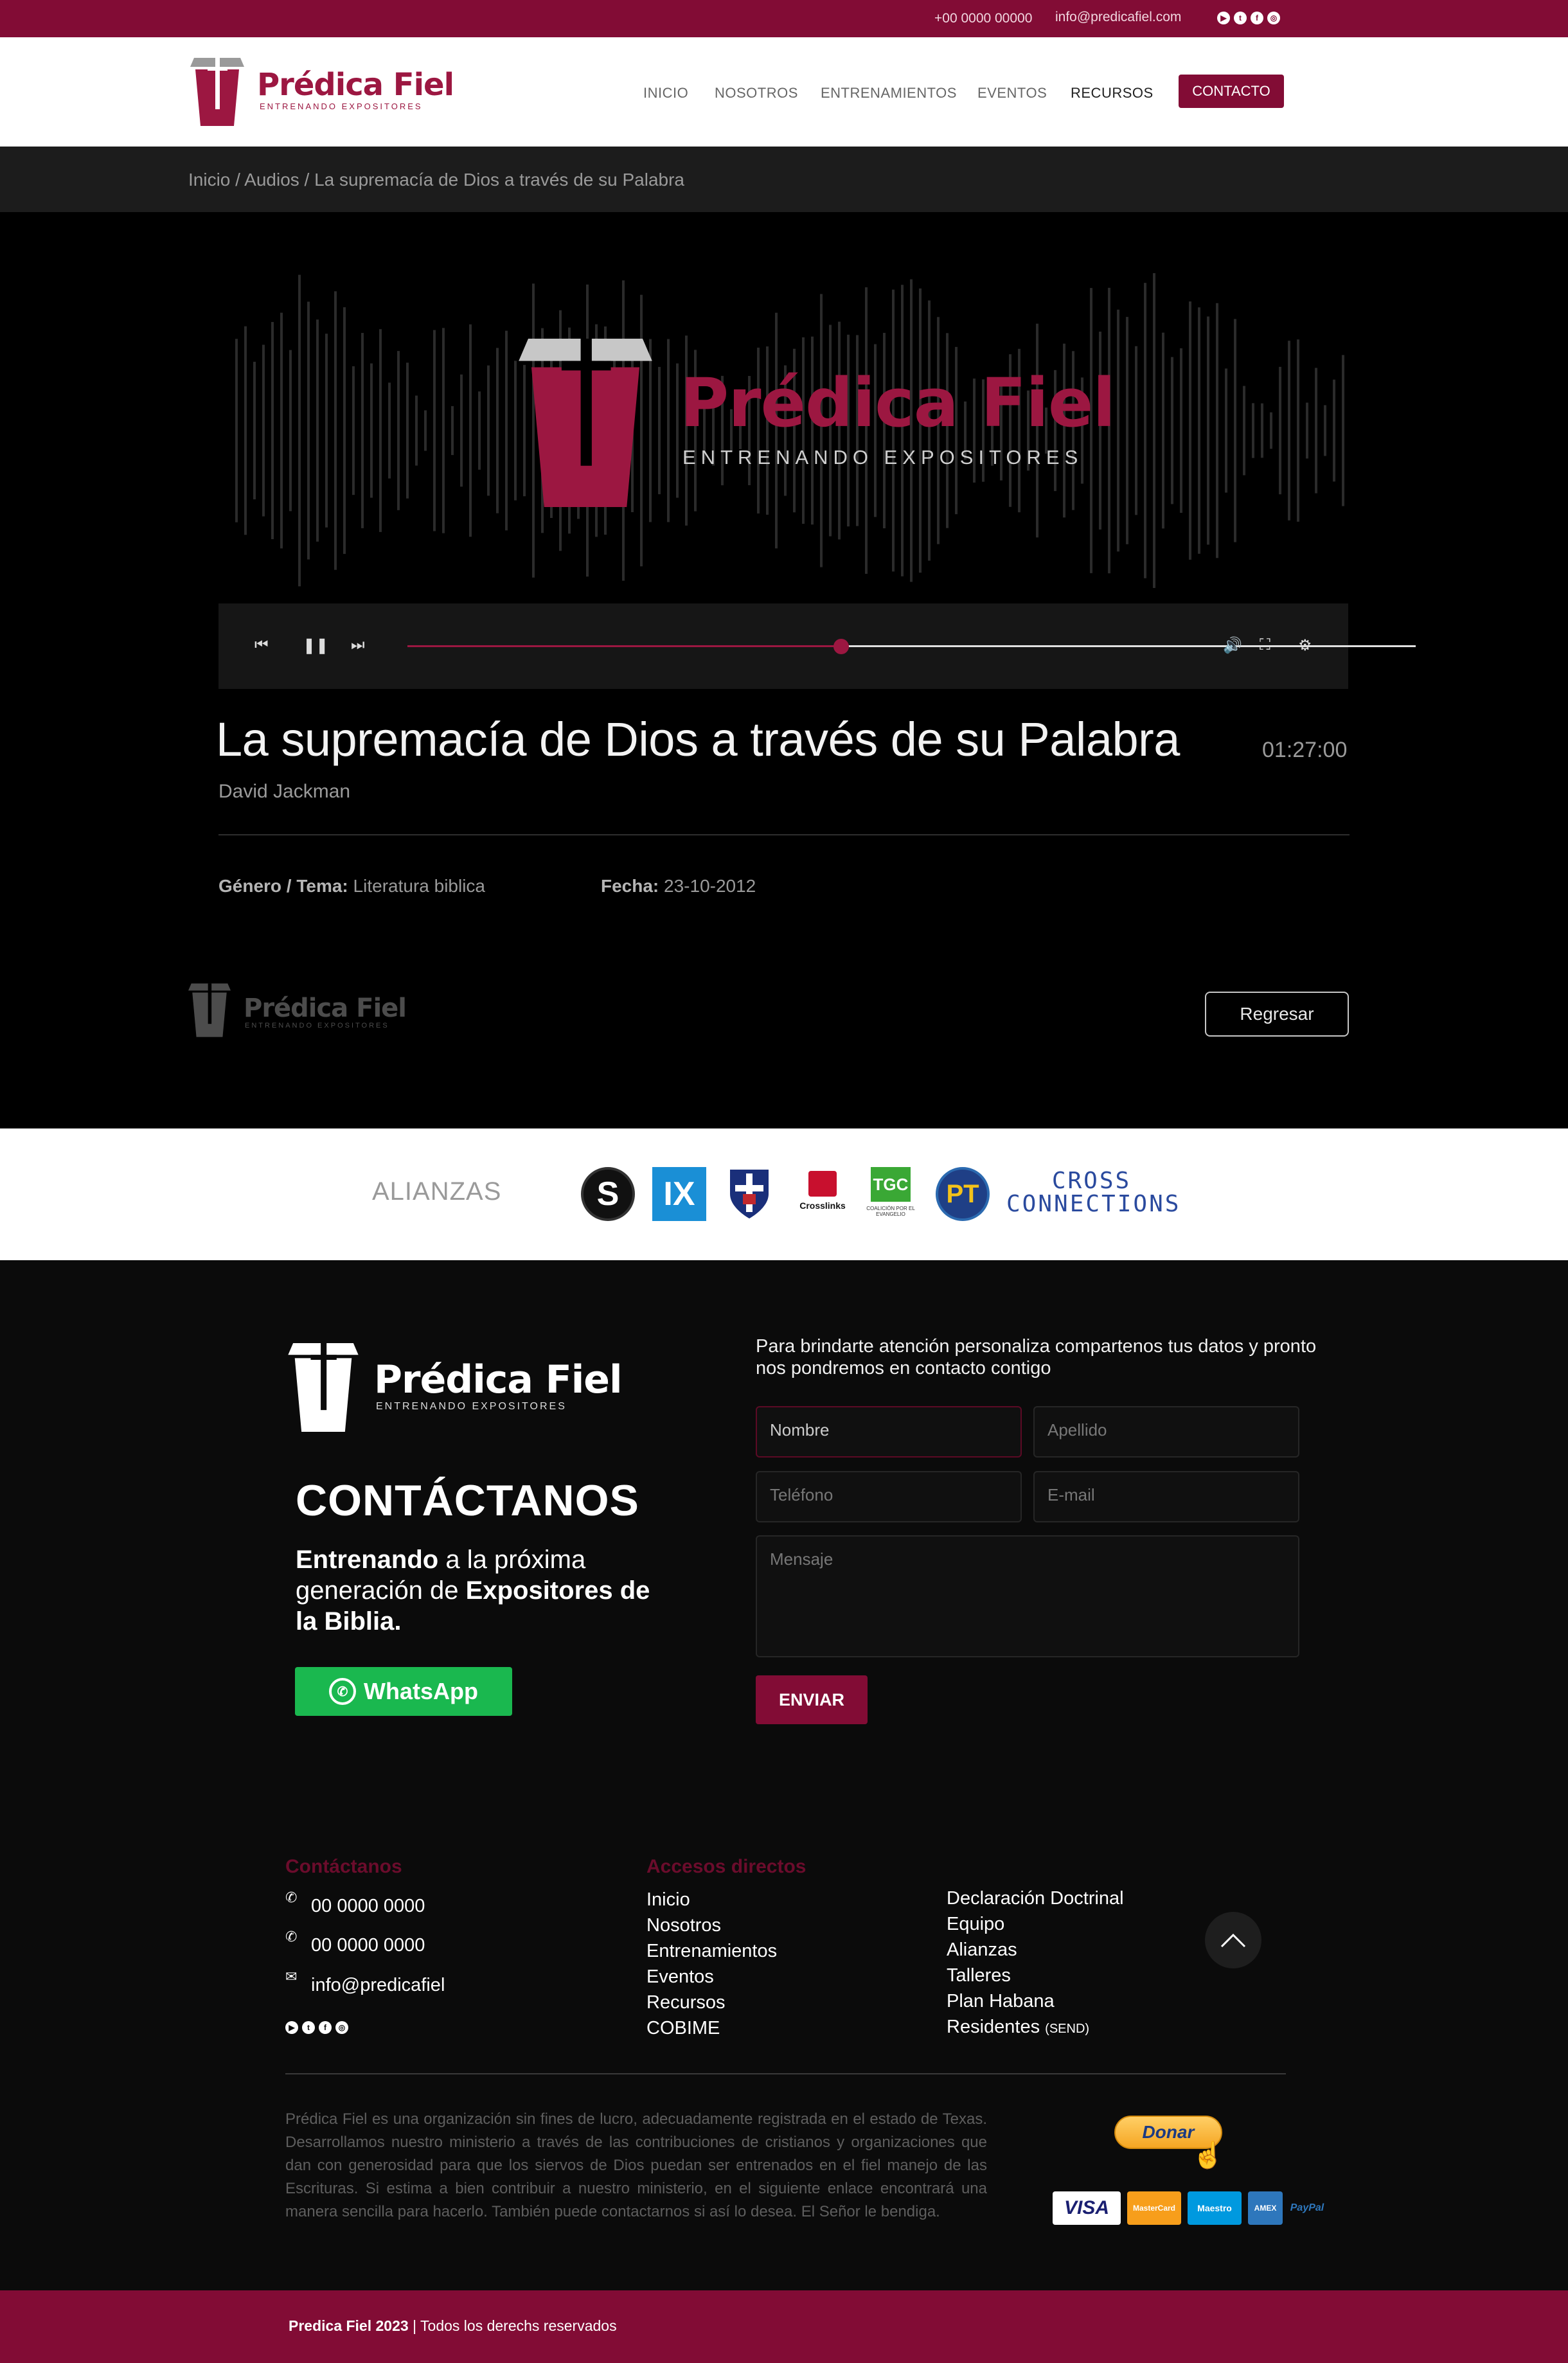 The width and height of the screenshot is (1568, 2363). I want to click on nav-inicio: INICIO, so click(665, 93).